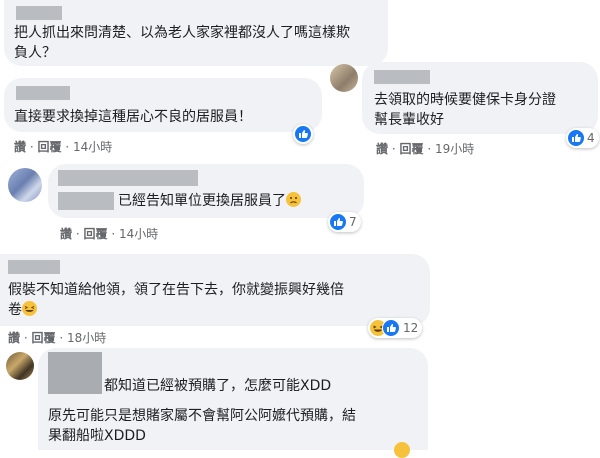 This screenshot has width=600, height=458. I want to click on comment-actions: 讚 · 回覆 · 18小時, so click(57, 338).